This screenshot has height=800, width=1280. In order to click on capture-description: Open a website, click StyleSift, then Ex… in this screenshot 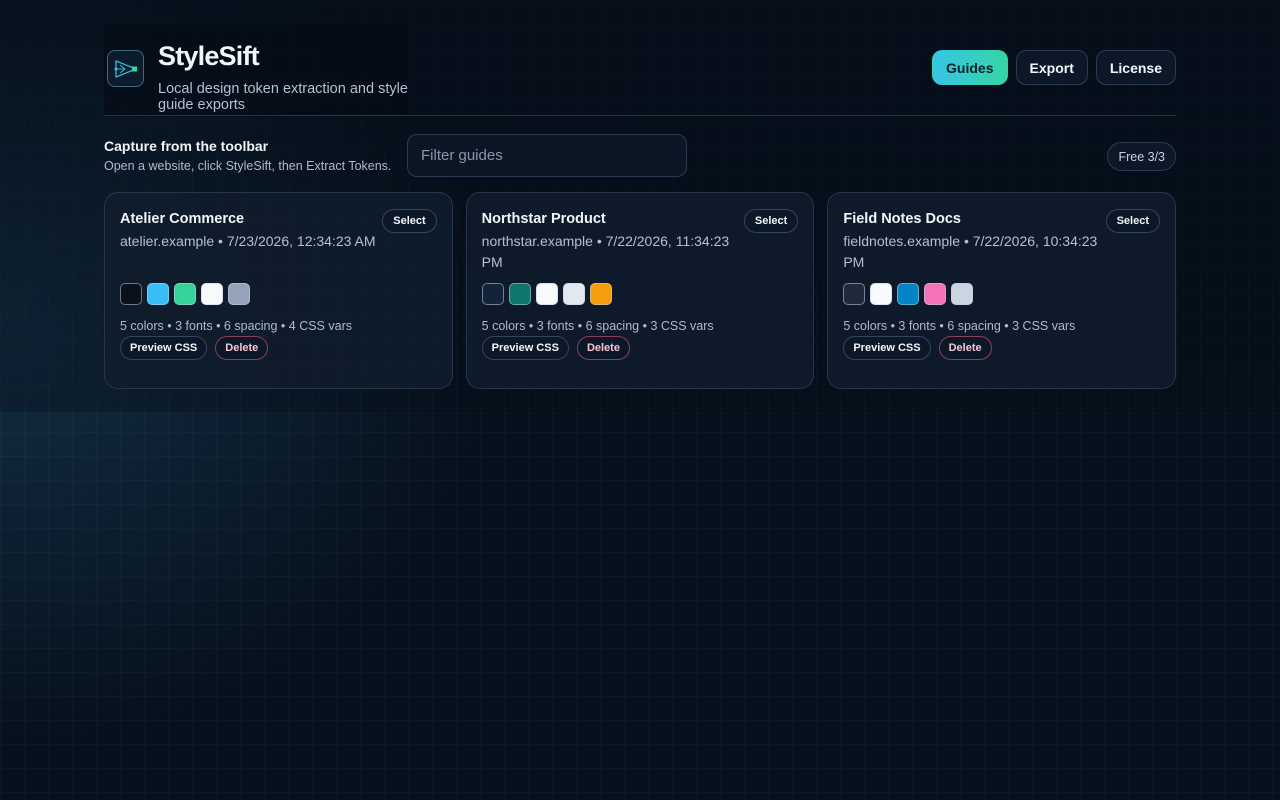, I will do `click(248, 166)`.